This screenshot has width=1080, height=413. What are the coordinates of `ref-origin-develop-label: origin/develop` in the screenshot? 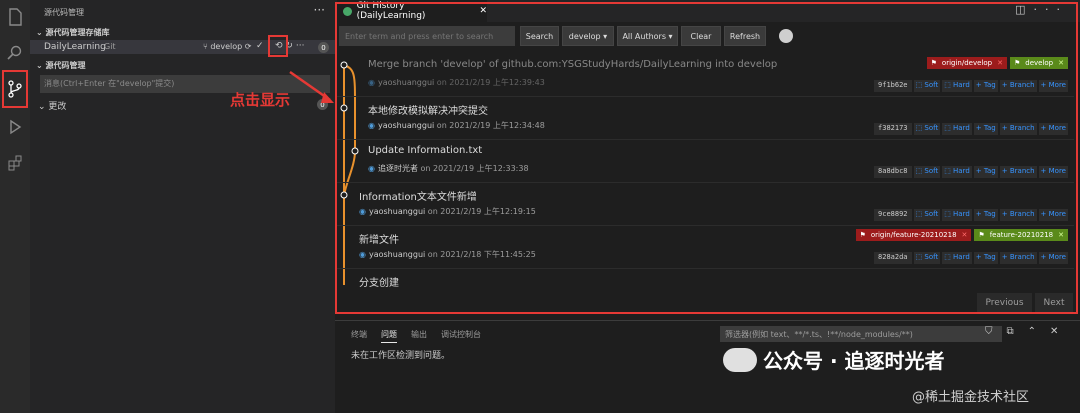 It's located at (967, 63).